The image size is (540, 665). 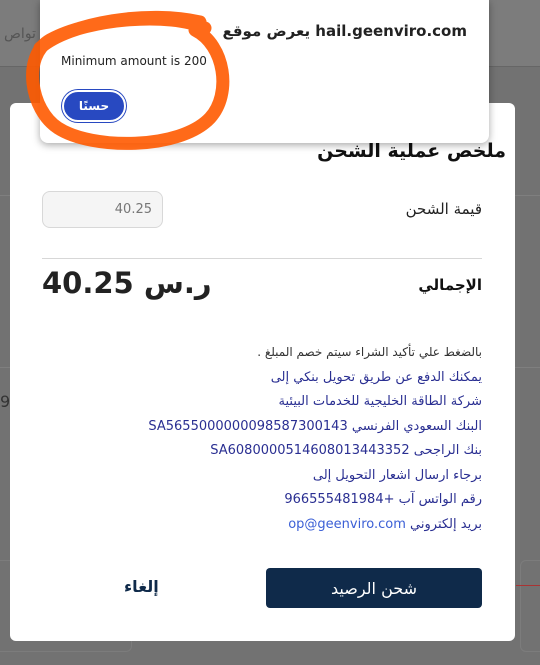 What do you see at coordinates (134, 61) in the screenshot?
I see `alert-message: Minimum amount is 200` at bounding box center [134, 61].